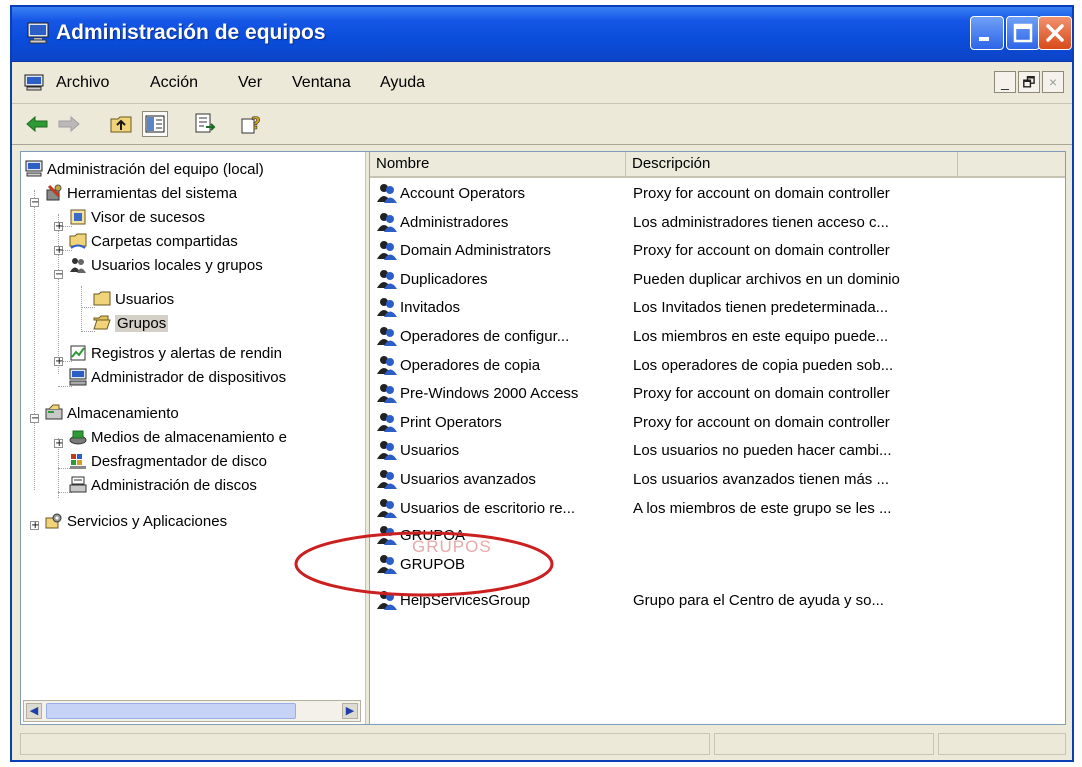 The width and height of the screenshot is (1082, 767). What do you see at coordinates (123, 413) in the screenshot?
I see `tree-label: Almacenamiento` at bounding box center [123, 413].